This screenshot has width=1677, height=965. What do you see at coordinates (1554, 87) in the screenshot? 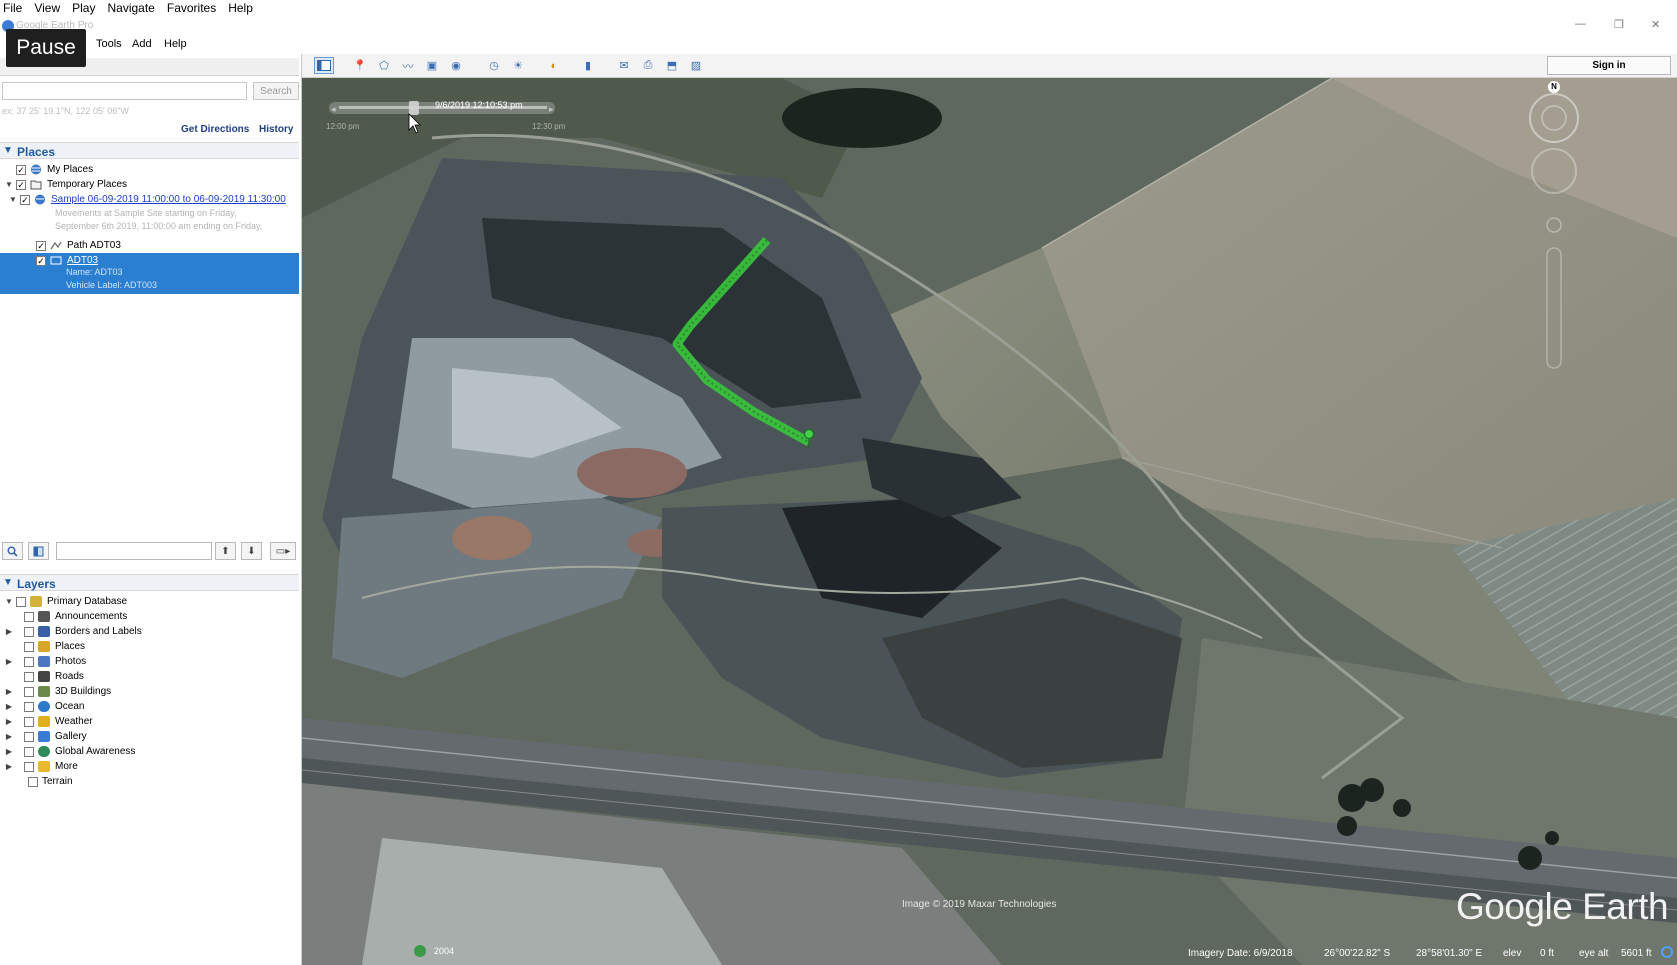
I see `compass-north-icon: N` at bounding box center [1554, 87].